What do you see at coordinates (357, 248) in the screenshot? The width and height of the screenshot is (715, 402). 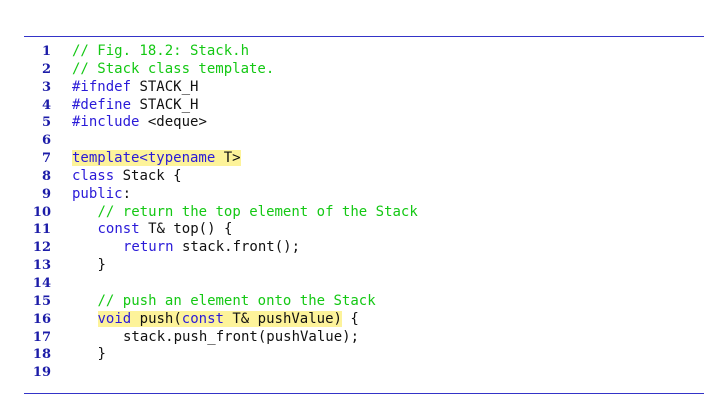 I see `code-line: 12 return stack.front();` at bounding box center [357, 248].